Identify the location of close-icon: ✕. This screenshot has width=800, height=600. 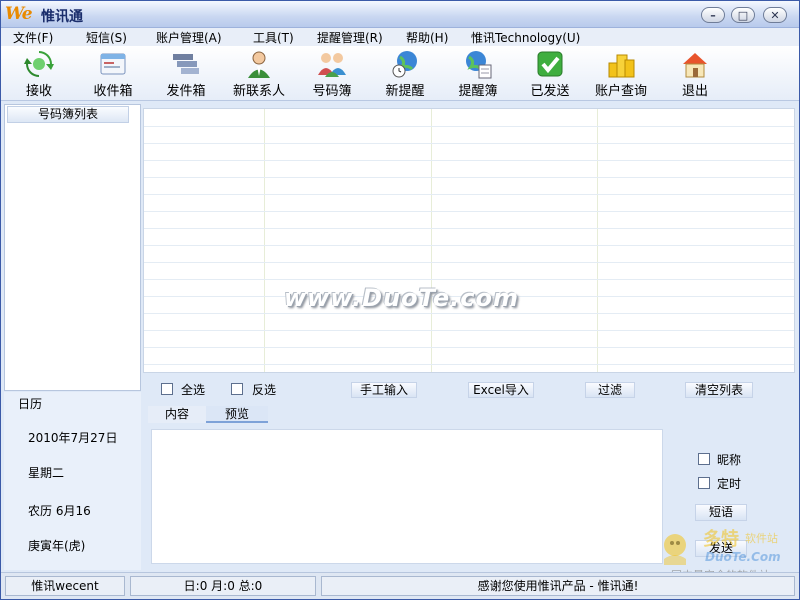
(775, 15).